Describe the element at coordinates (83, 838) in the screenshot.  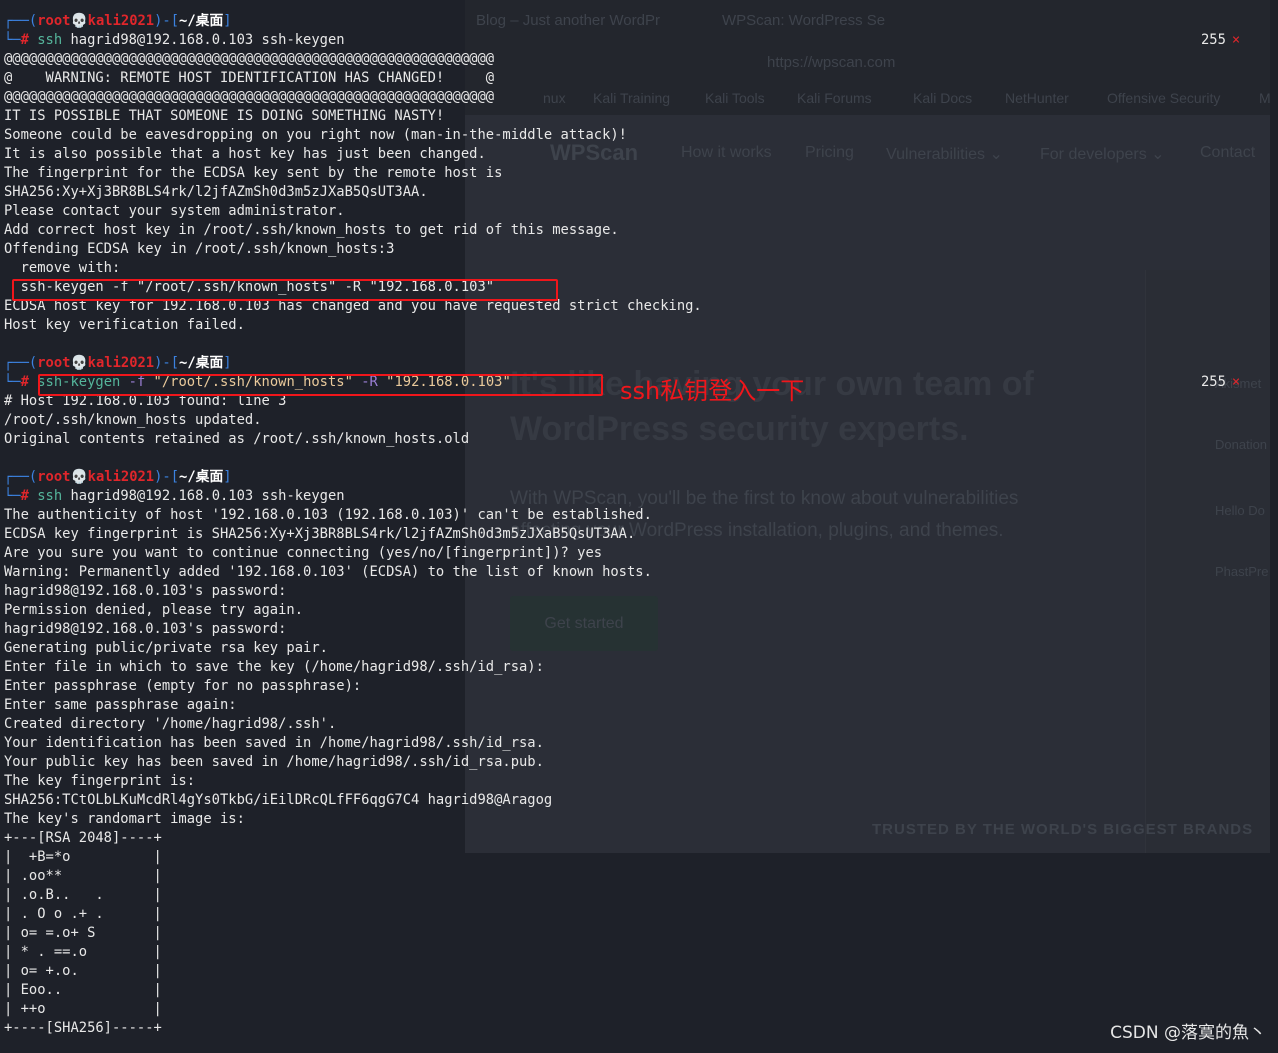
I see `output-line: +---[RSA 2048]----+` at that location.